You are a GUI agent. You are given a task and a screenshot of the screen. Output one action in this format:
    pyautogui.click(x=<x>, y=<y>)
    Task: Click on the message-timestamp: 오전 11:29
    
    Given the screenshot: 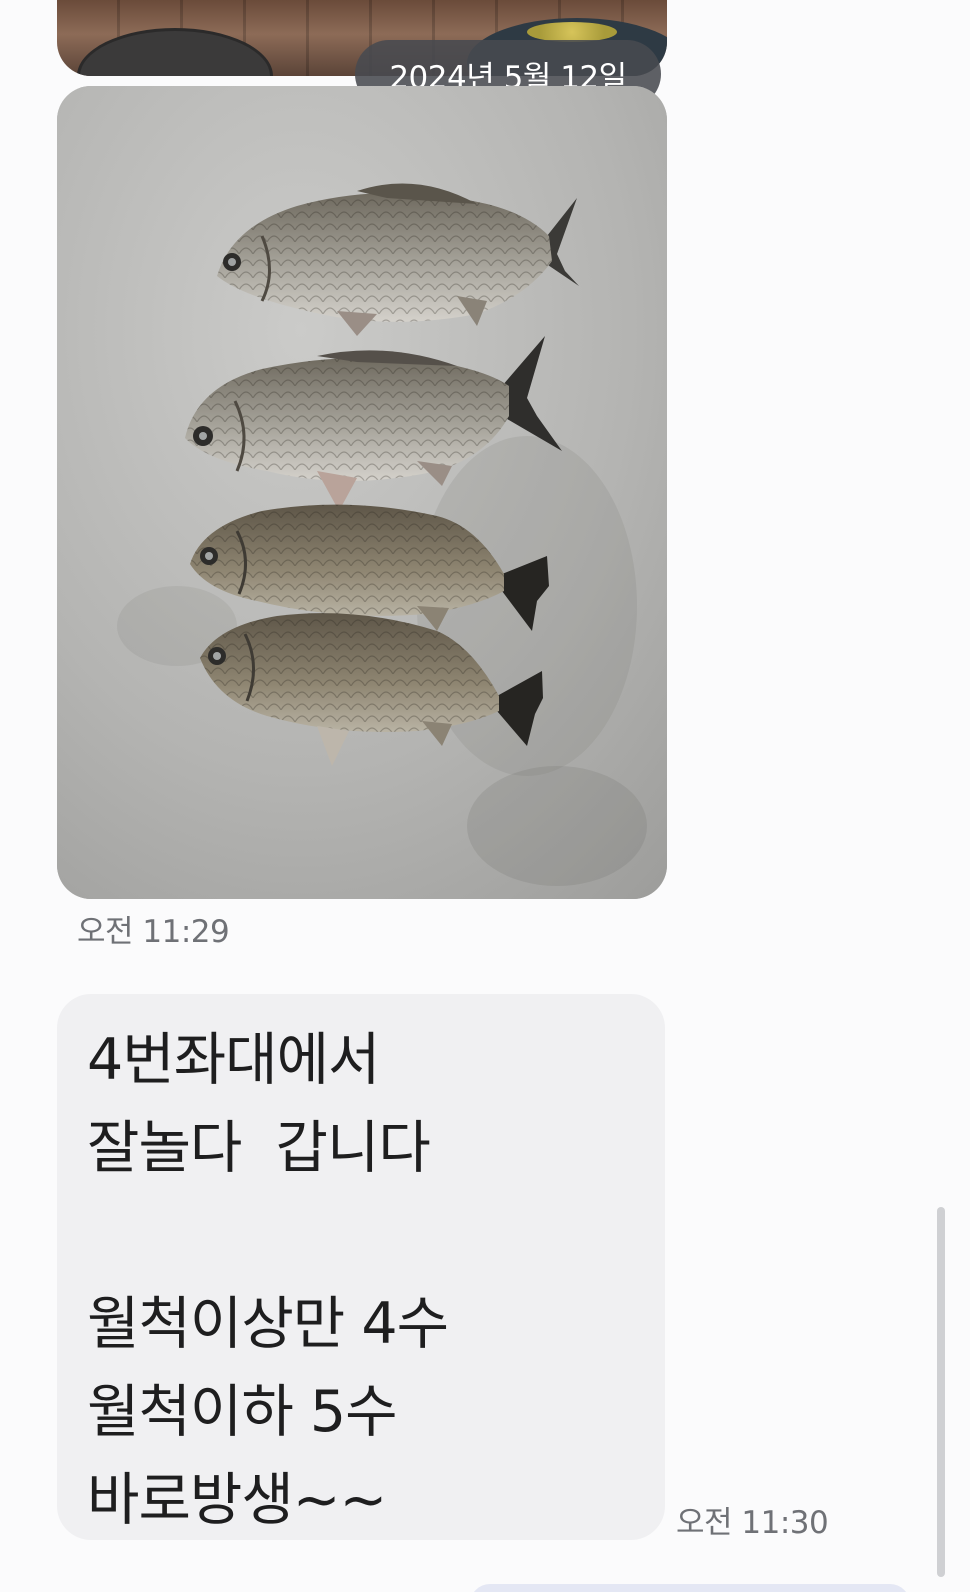 What is the action you would take?
    pyautogui.click(x=153, y=932)
    